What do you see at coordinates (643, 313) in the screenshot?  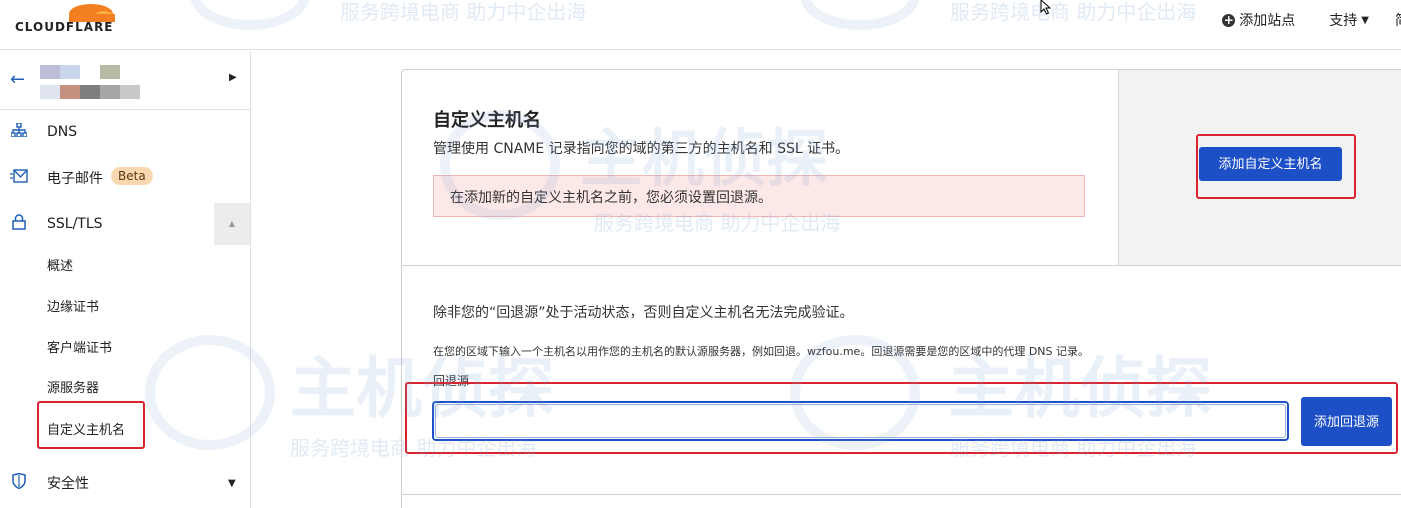 I see `fallback-origin-note: 除非您的“回退源”处于活动状态，否则自定义主机名无法完成验证。` at bounding box center [643, 313].